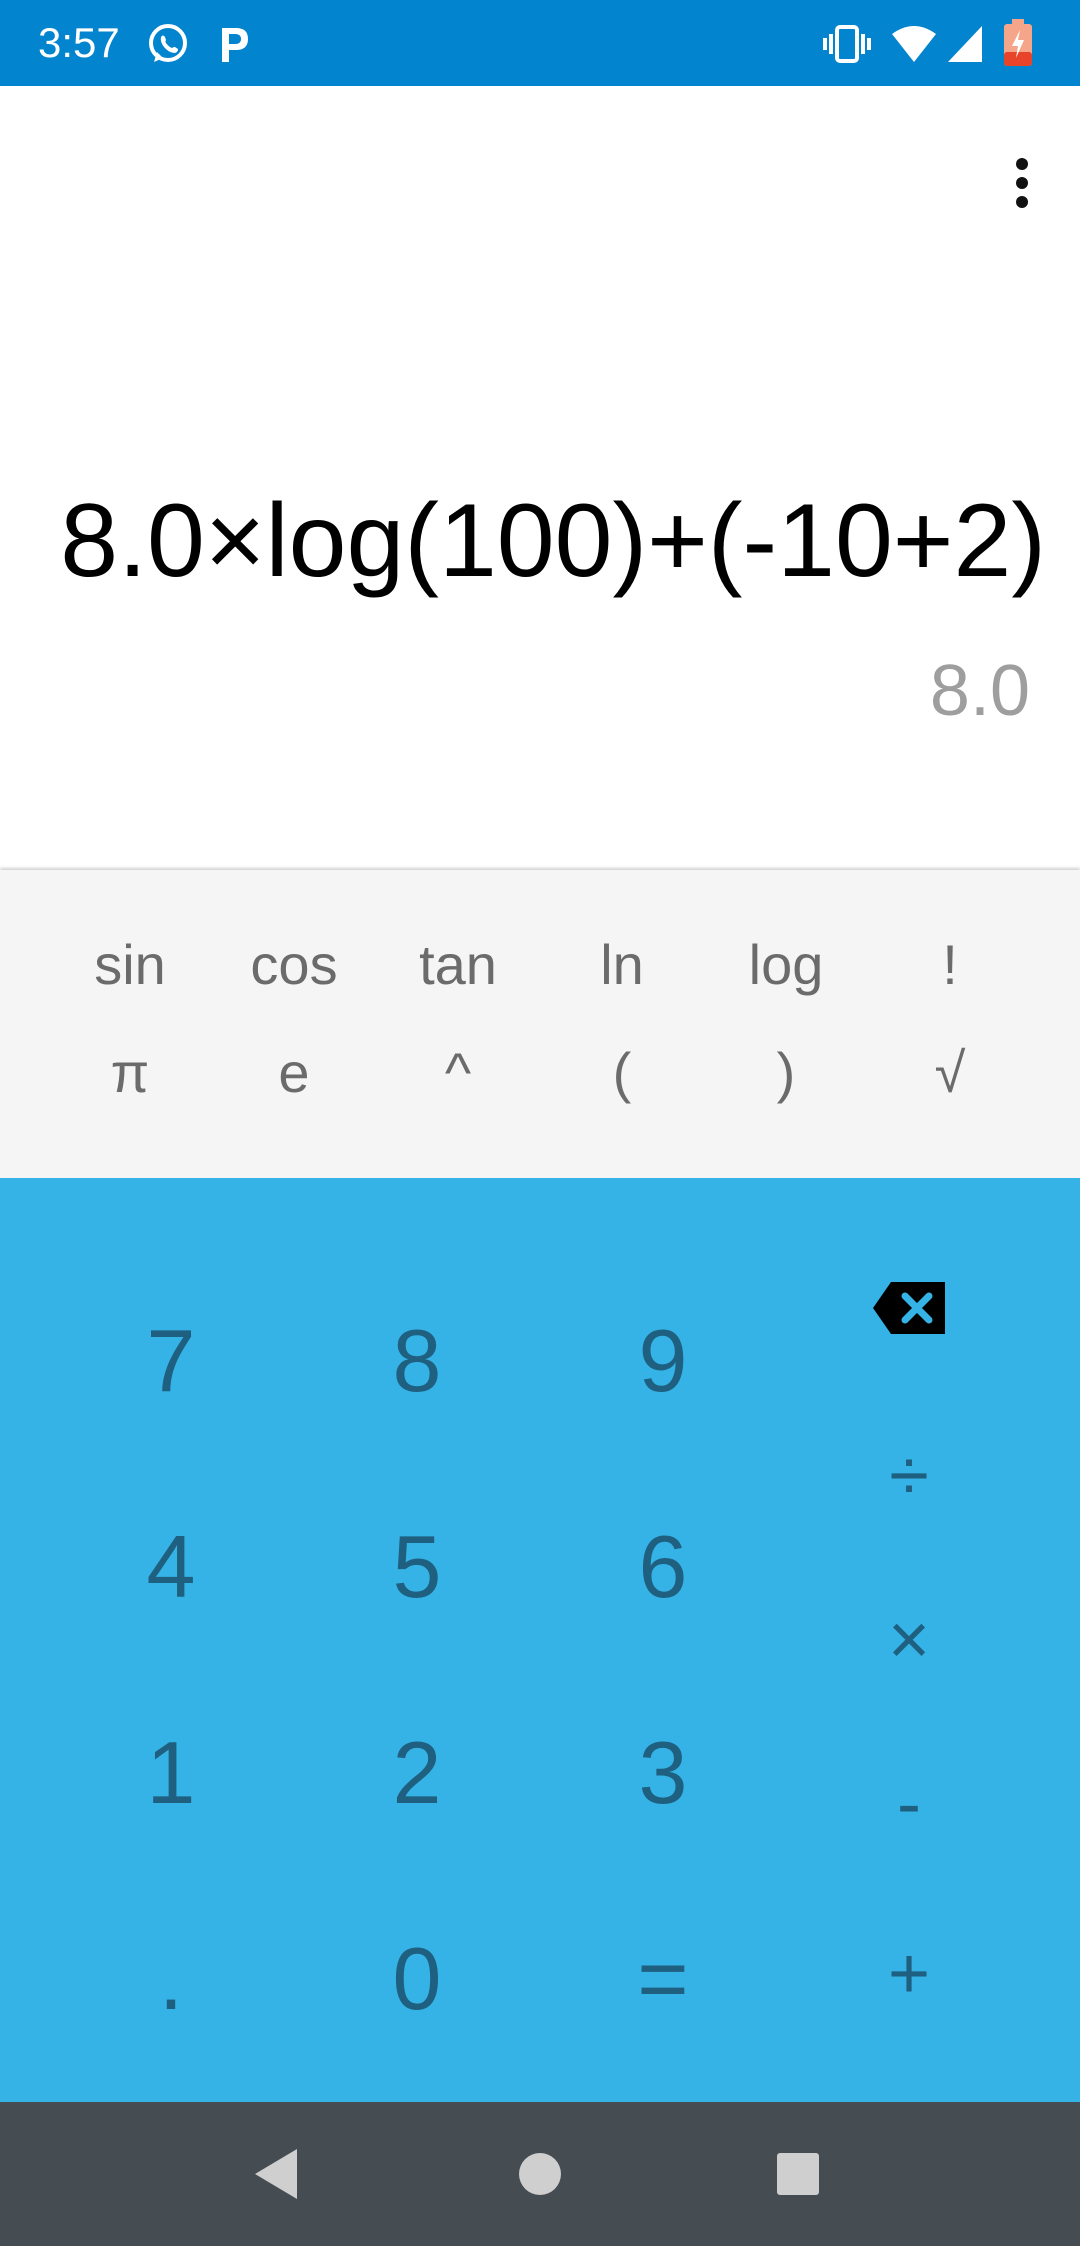 This screenshot has height=2246, width=1080. I want to click on back-icon, so click(276, 2174).